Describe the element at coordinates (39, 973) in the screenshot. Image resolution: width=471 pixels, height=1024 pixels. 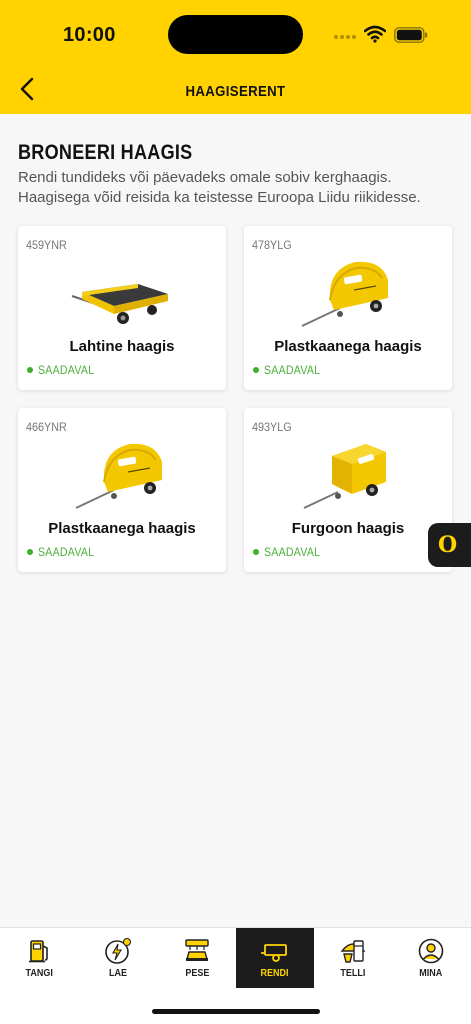
I see `tab-label: TANGI` at that location.